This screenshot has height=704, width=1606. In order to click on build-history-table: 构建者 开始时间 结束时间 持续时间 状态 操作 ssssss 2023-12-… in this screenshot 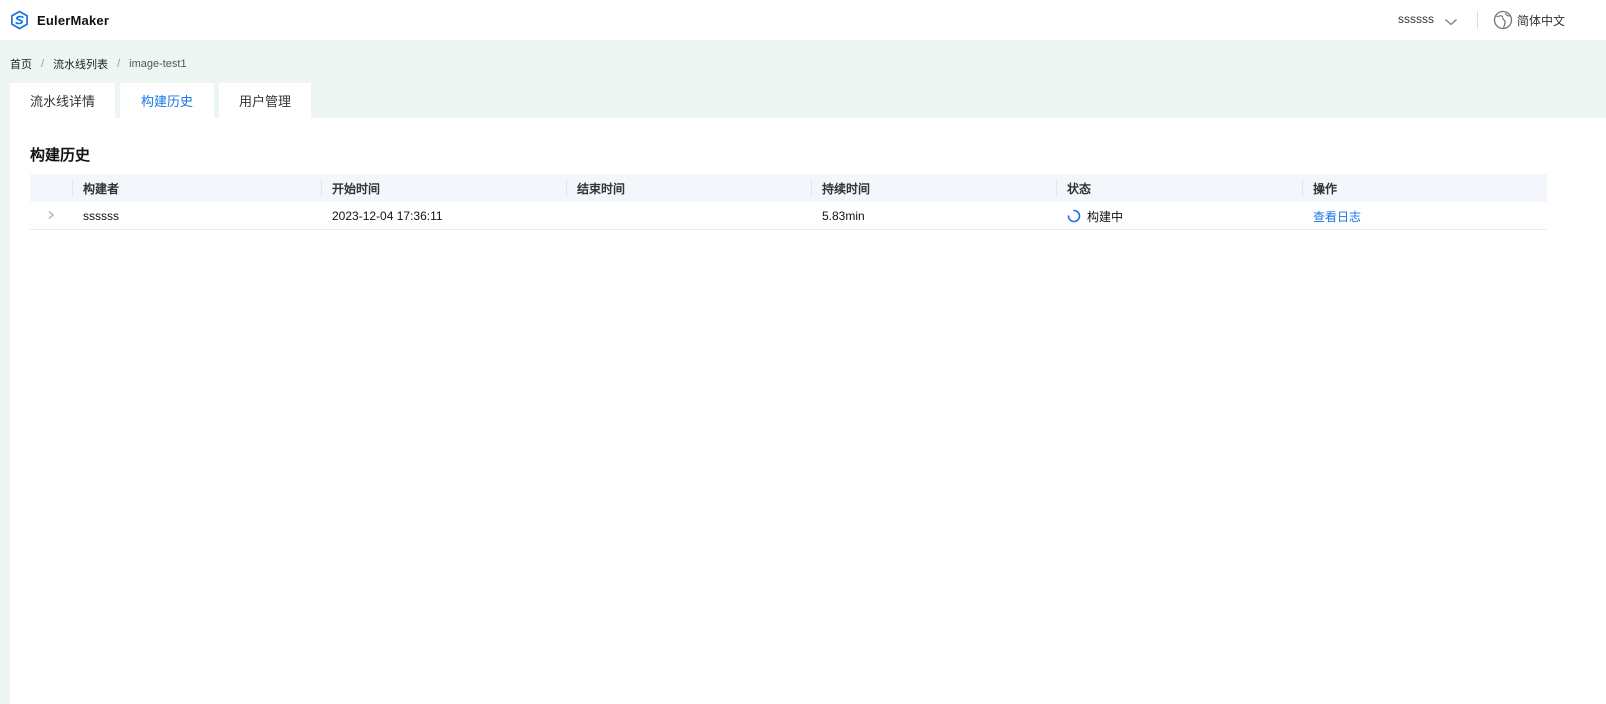, I will do `click(788, 202)`.